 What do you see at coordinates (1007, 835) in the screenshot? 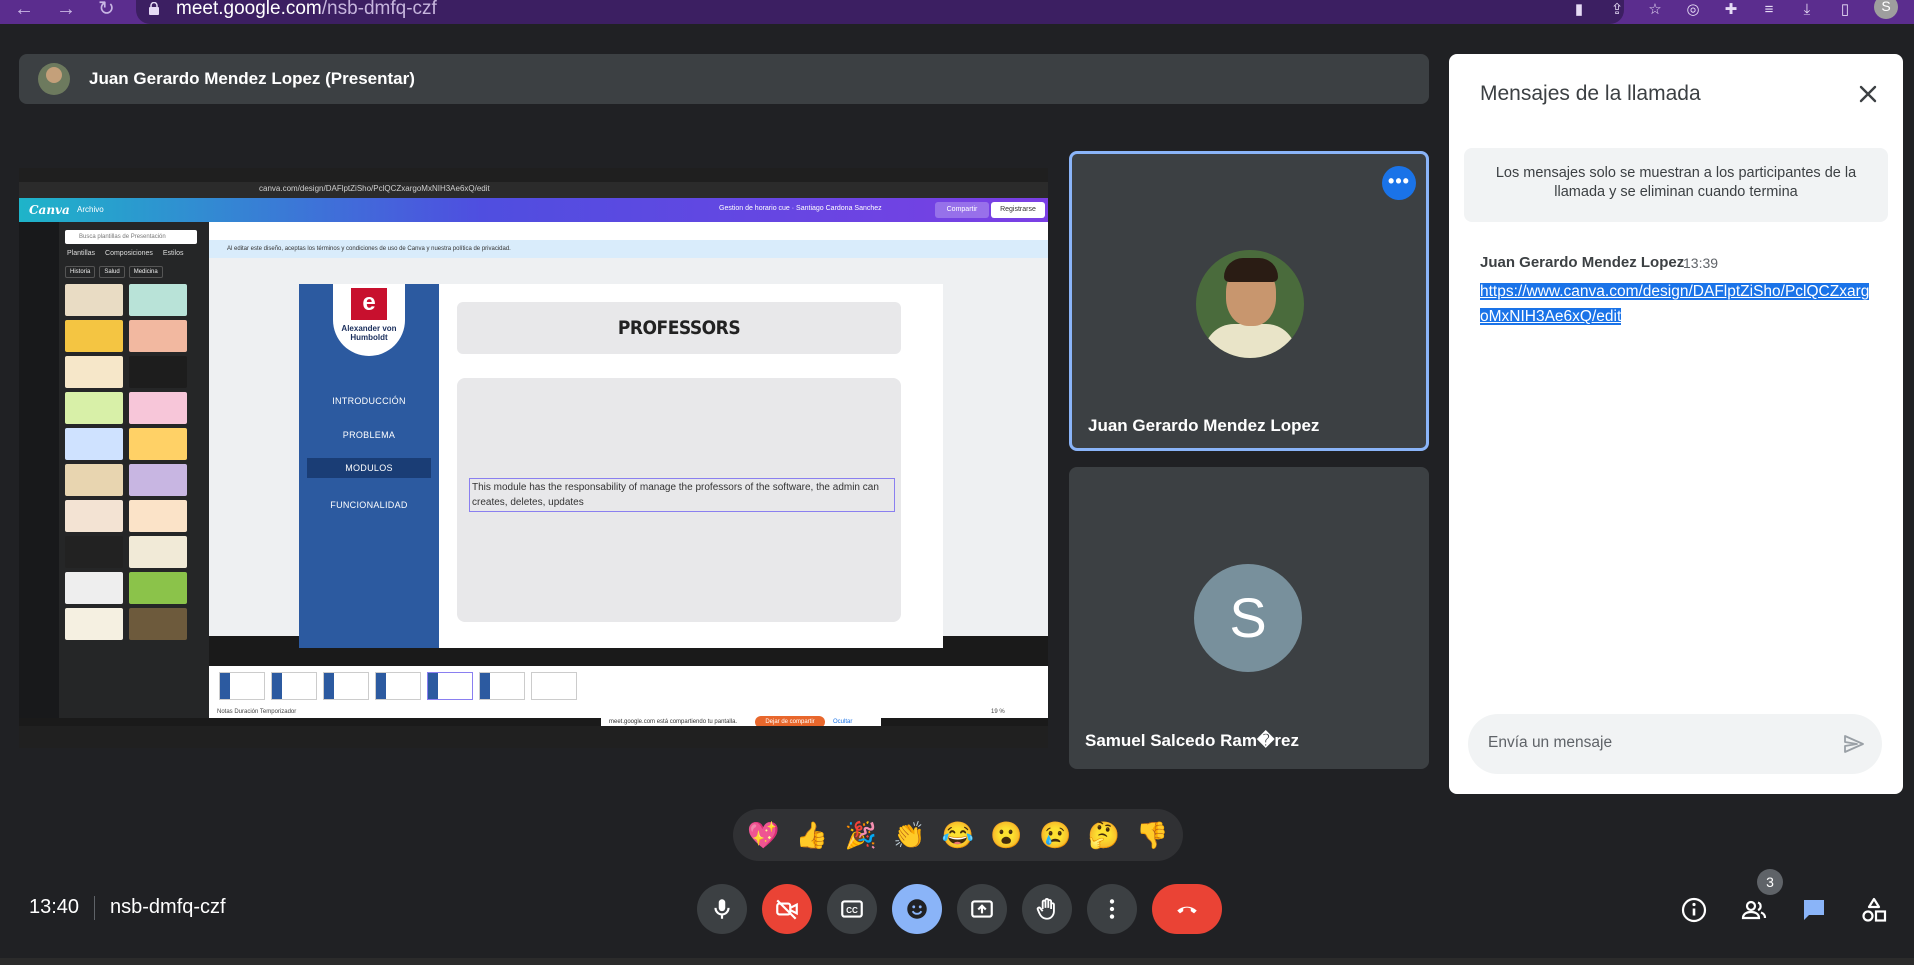
I see `surprised-reaction: 😮` at bounding box center [1007, 835].